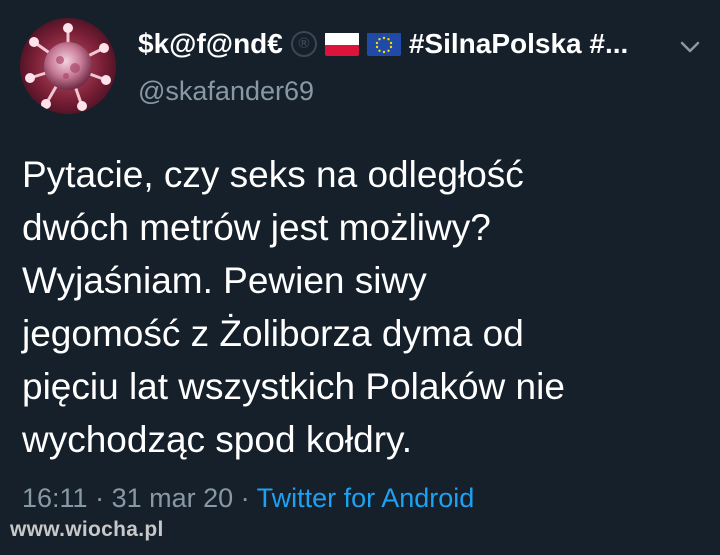  Describe the element at coordinates (293, 386) in the screenshot. I see `tweet-line: pięciu lat wszystkich Polaków nie` at that location.